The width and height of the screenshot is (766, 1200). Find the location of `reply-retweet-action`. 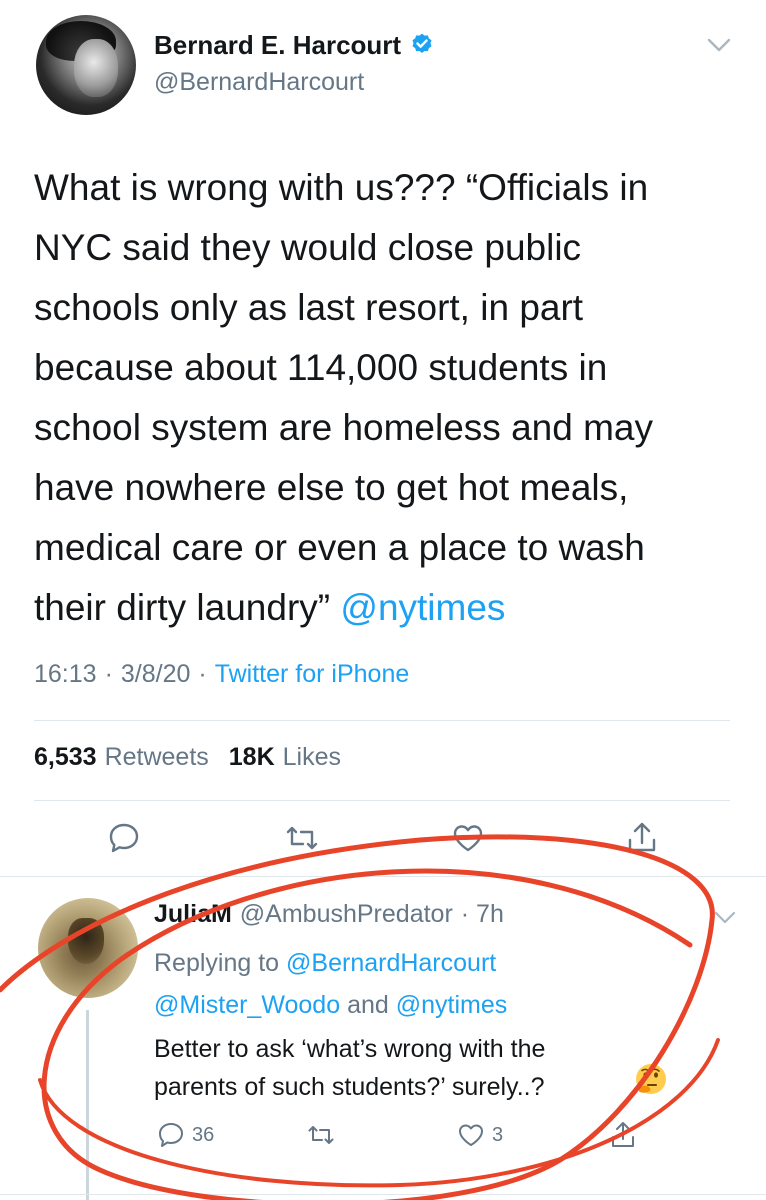

reply-retweet-action is located at coordinates (321, 1135).